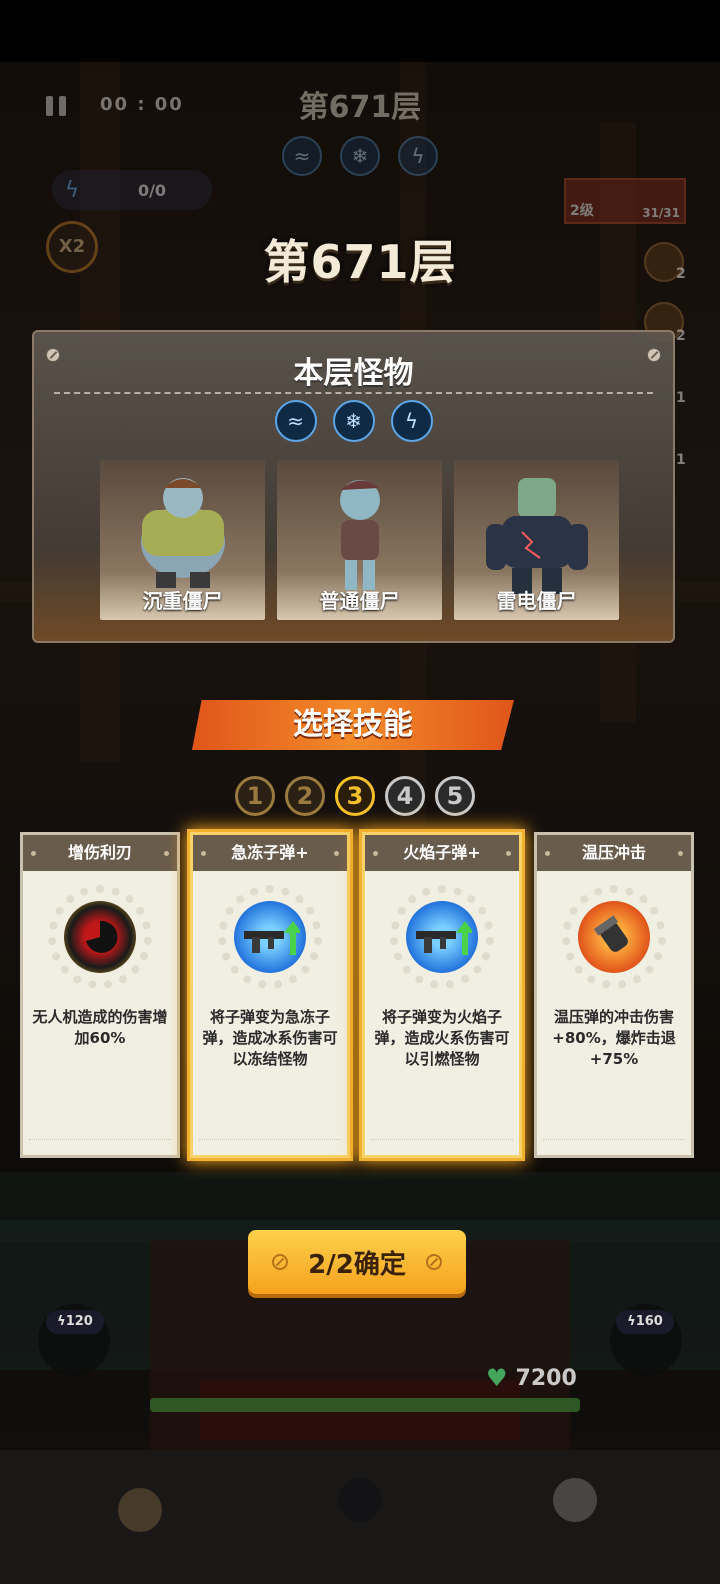  I want to click on confirm-button: 2/2确定, so click(357, 1262).